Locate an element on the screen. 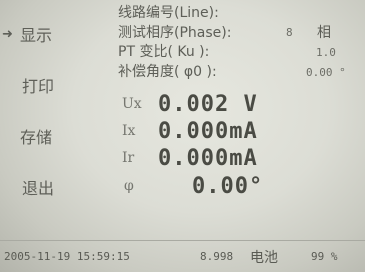  line-number-label: 线路编号(Line): is located at coordinates (168, 13).